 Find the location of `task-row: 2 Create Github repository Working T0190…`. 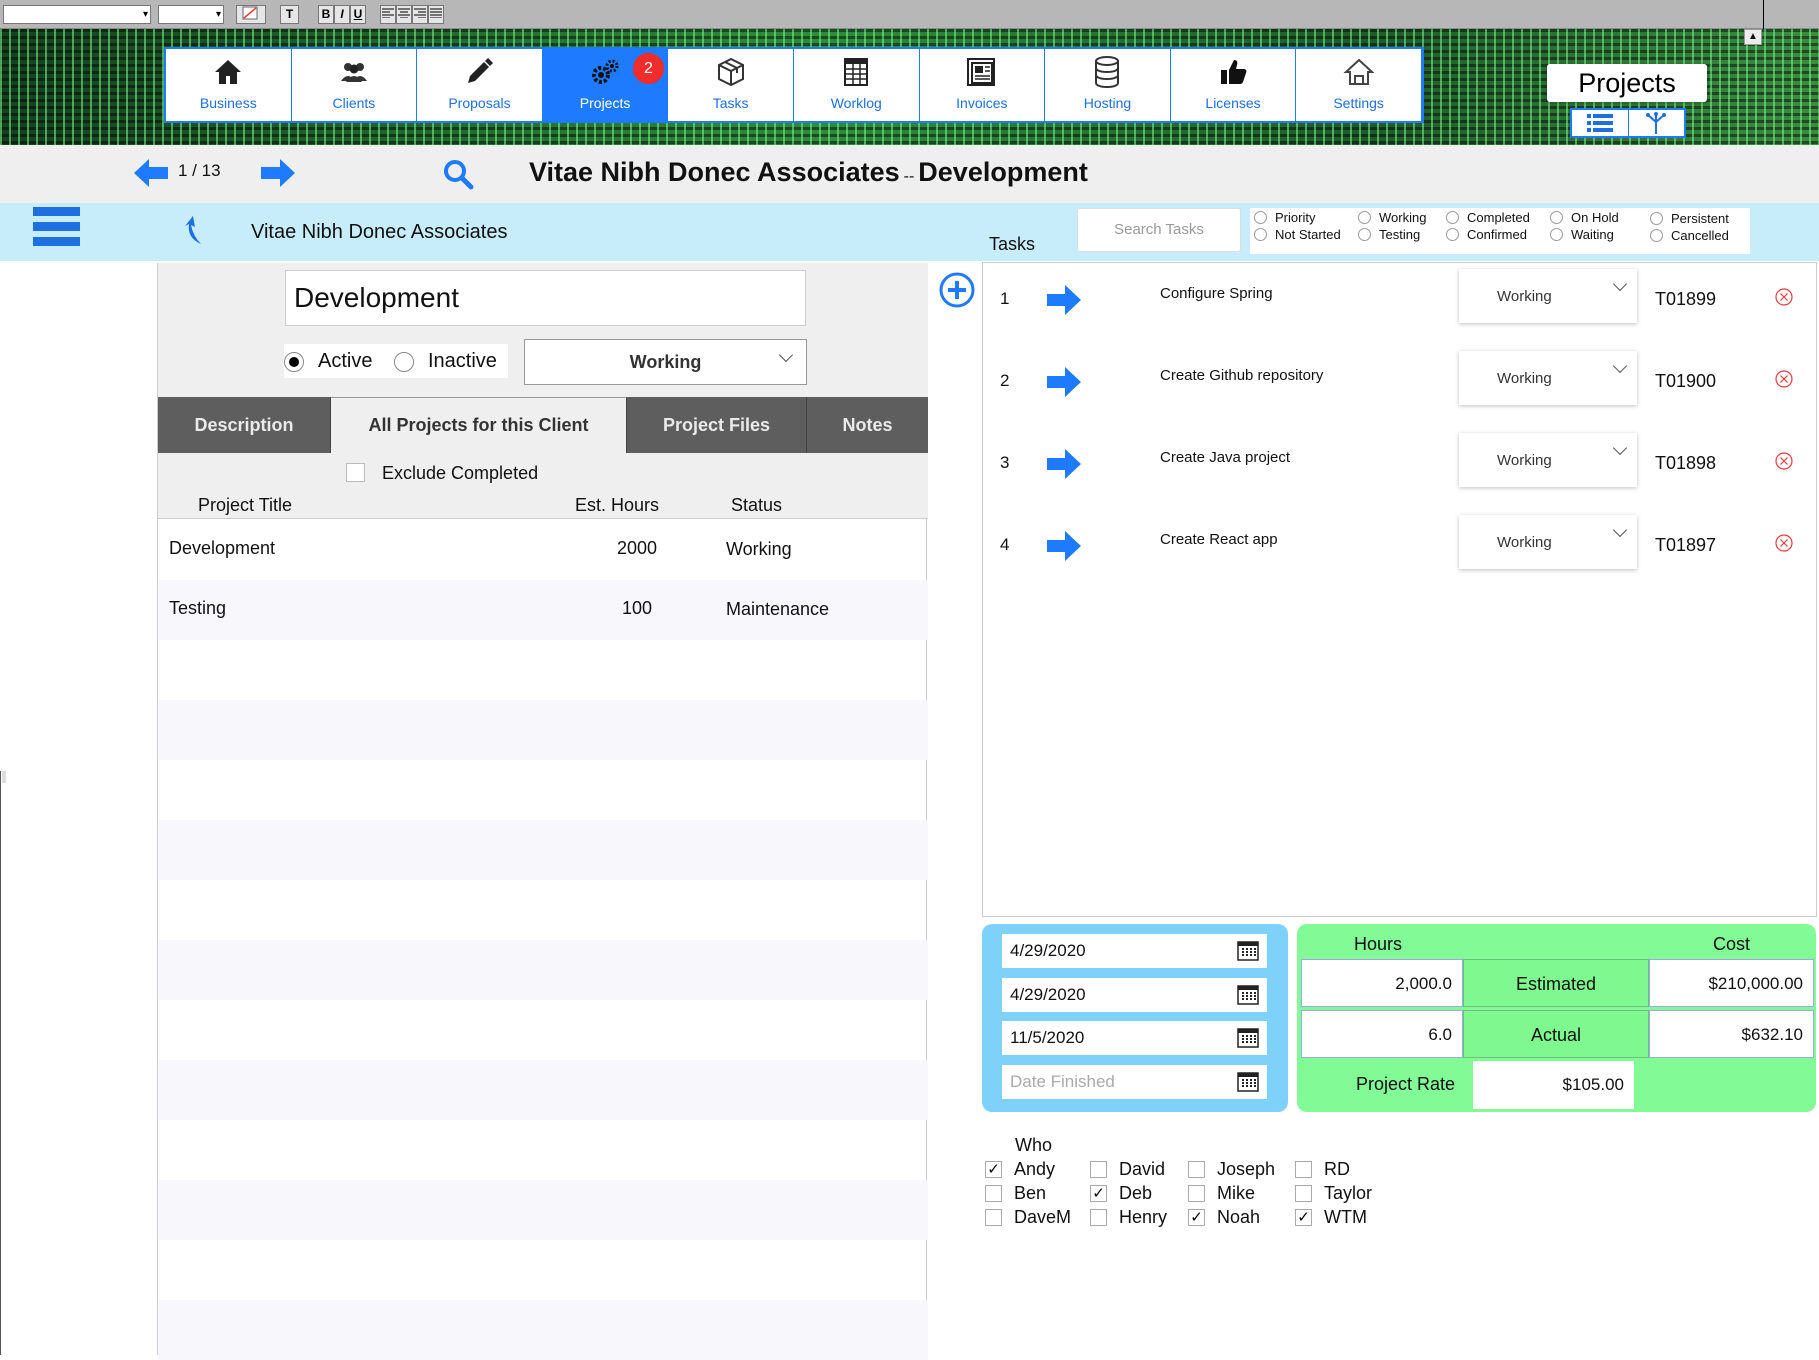

task-row: 2 Create Github repository Working T0190… is located at coordinates (1400, 390).